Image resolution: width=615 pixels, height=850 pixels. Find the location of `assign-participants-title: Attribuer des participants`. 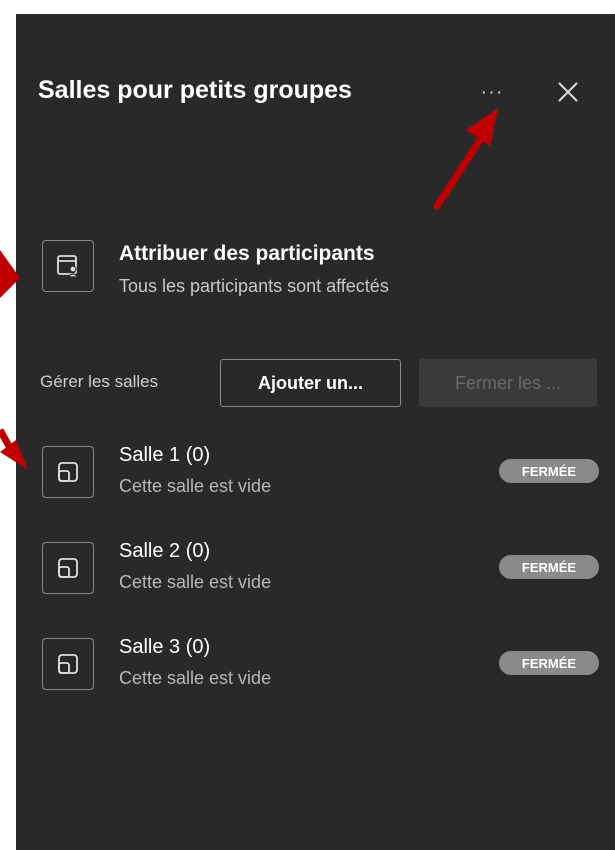

assign-participants-title: Attribuer des participants is located at coordinates (247, 253).